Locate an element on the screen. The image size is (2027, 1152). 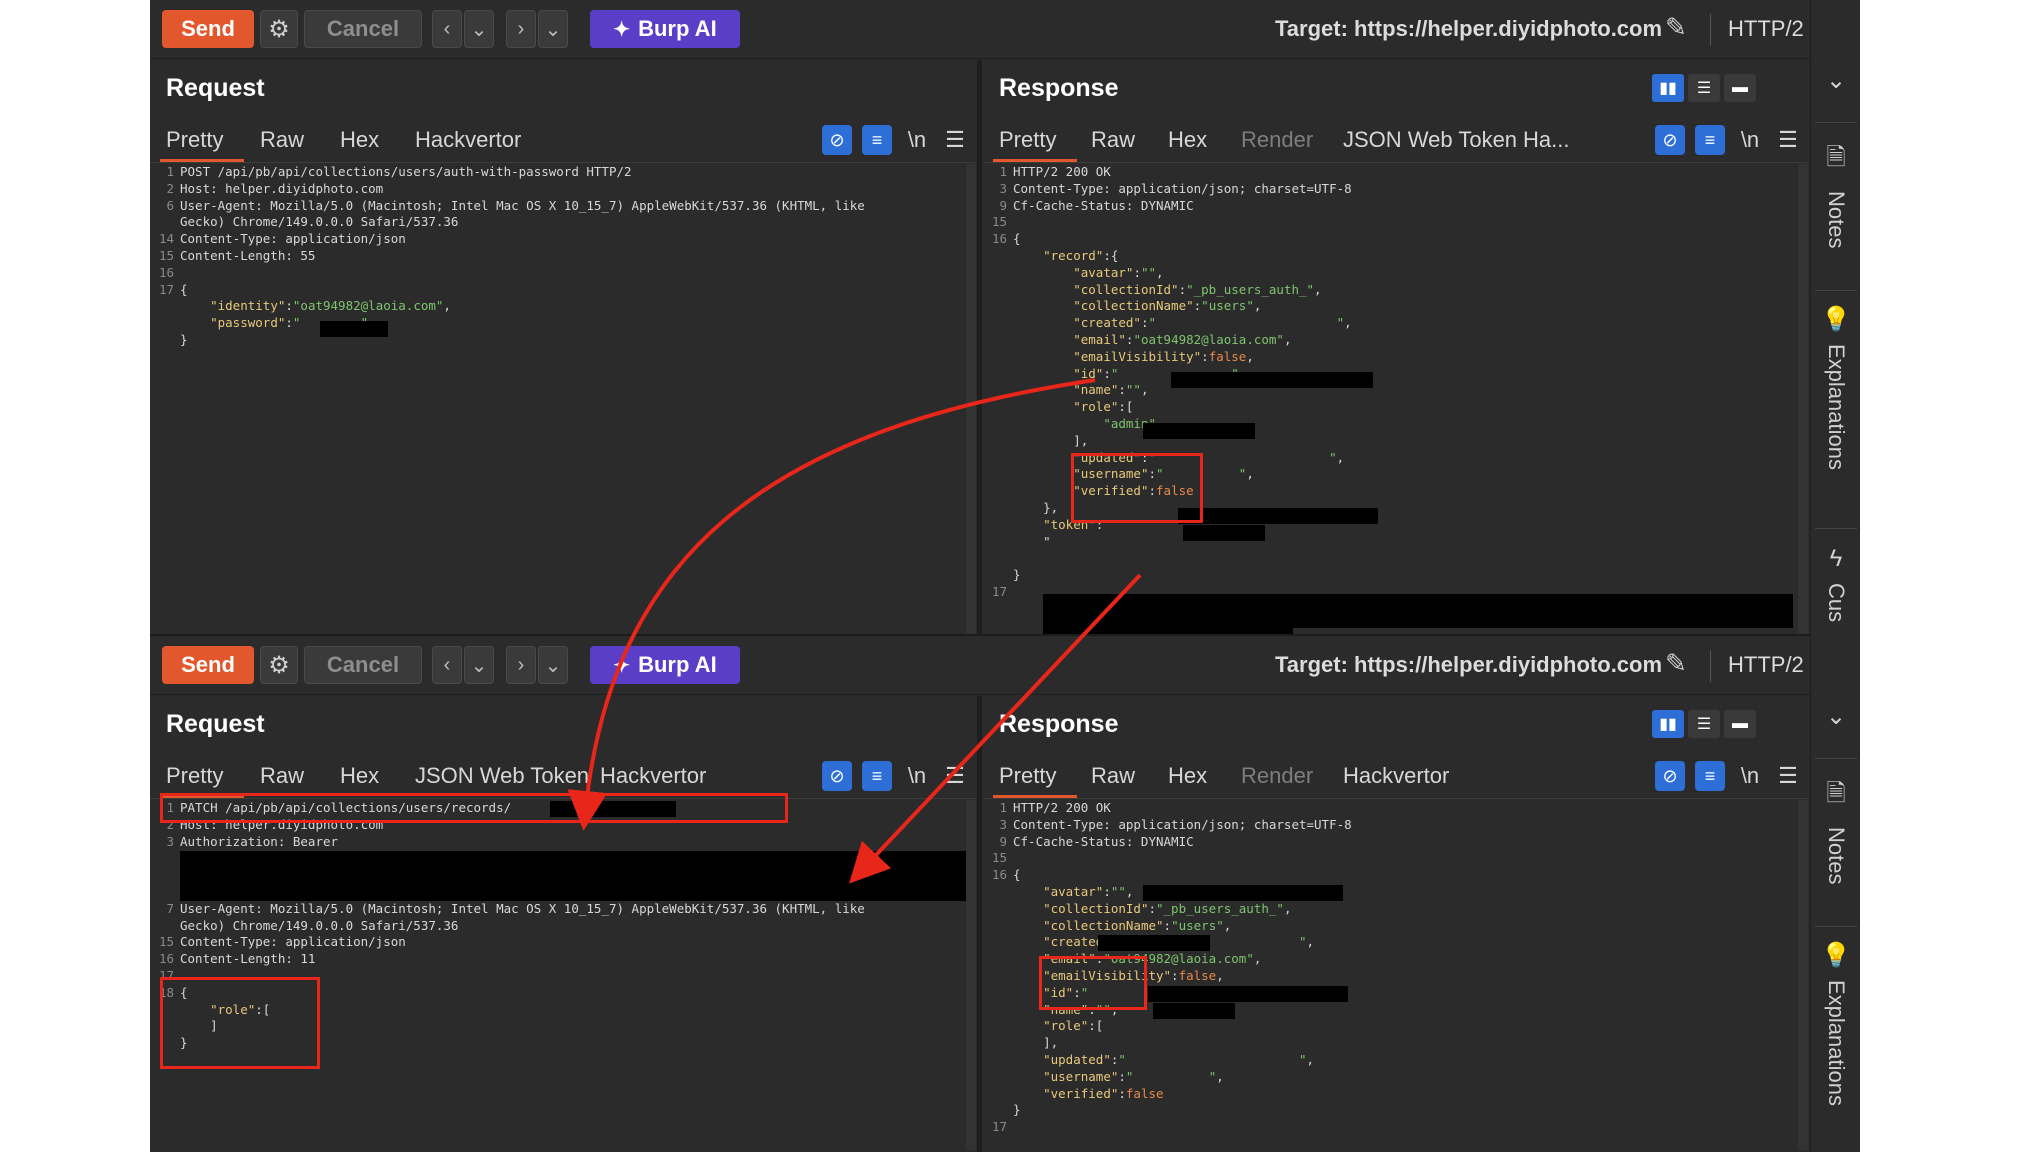
line-text: "verified":false is located at coordinates (1103, 1093).